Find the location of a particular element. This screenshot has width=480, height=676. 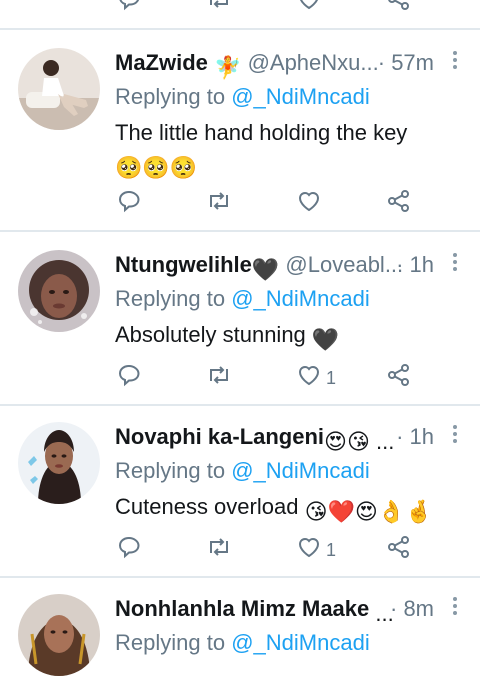

display-name: Ntungwelihle is located at coordinates (183, 264).